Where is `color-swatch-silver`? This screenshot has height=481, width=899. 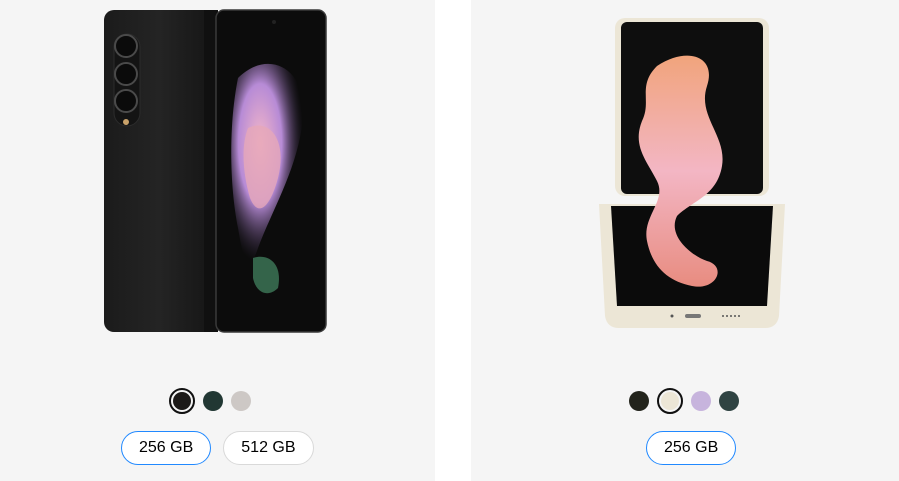
color-swatch-silver is located at coordinates (241, 401).